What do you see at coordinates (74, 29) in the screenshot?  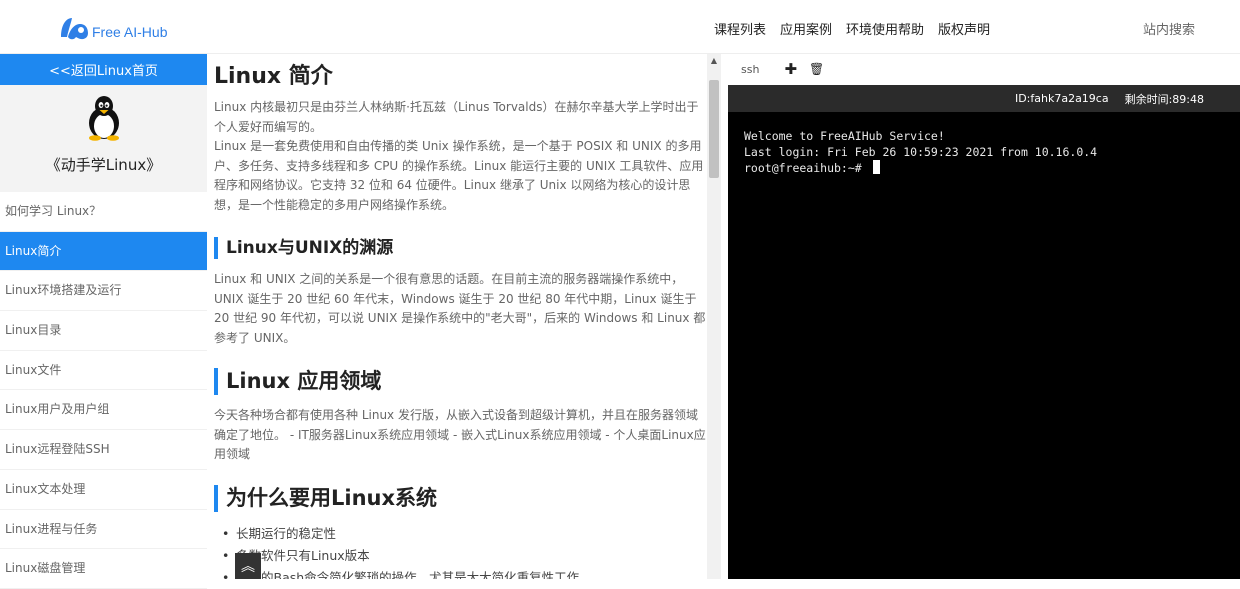 I see `logo-icon` at bounding box center [74, 29].